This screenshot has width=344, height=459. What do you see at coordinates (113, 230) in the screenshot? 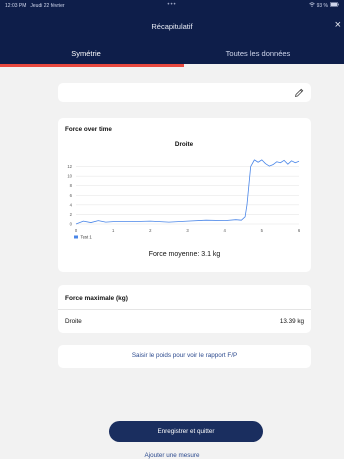
I see `x-tick-1: 1` at bounding box center [113, 230].